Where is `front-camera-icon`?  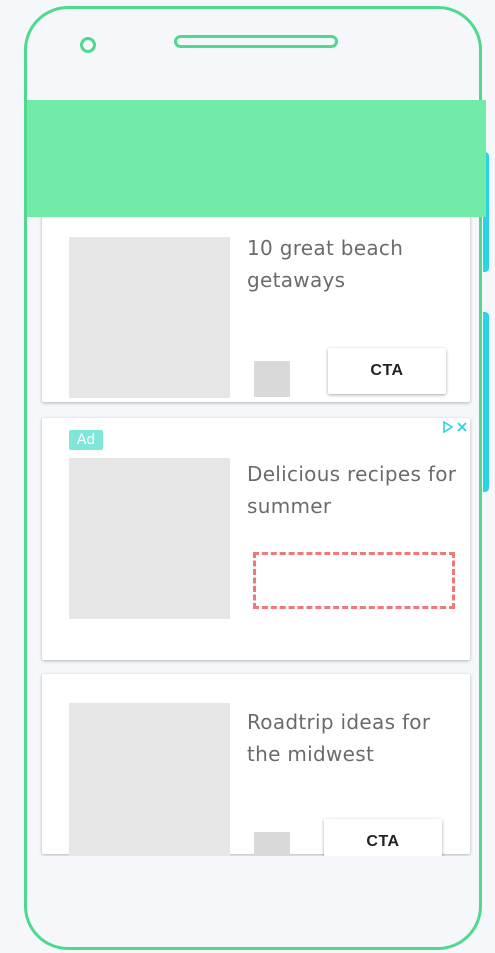
front-camera-icon is located at coordinates (88, 45).